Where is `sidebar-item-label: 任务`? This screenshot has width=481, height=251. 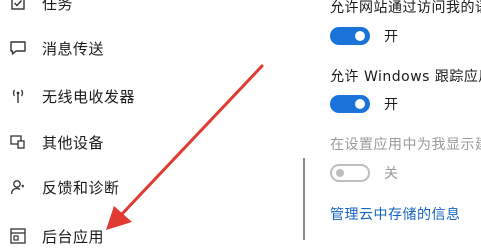 sidebar-item-label: 任务 is located at coordinates (58, 6).